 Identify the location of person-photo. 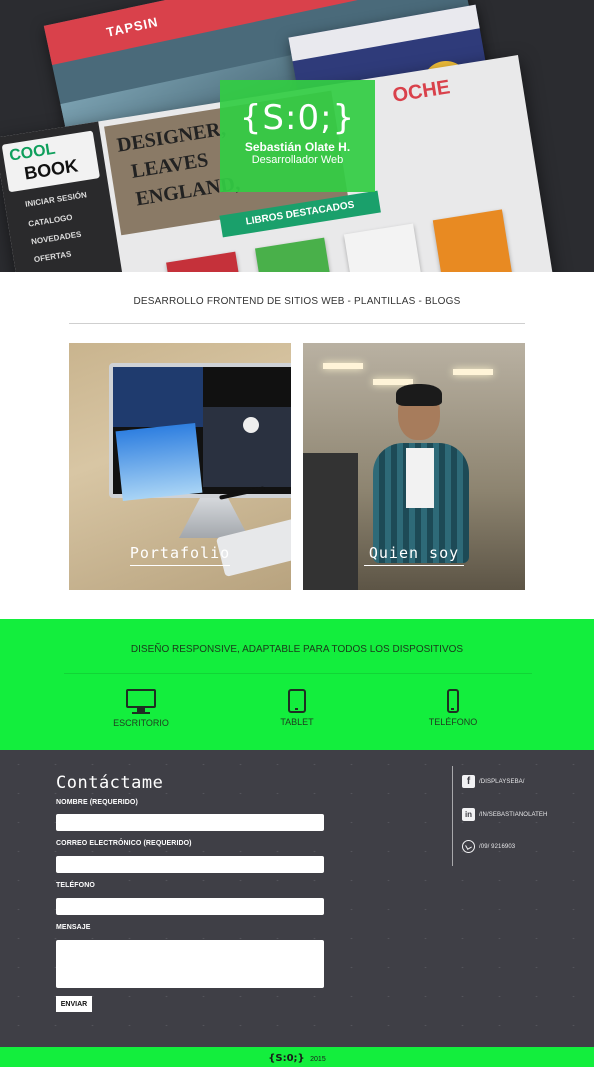
(421, 473).